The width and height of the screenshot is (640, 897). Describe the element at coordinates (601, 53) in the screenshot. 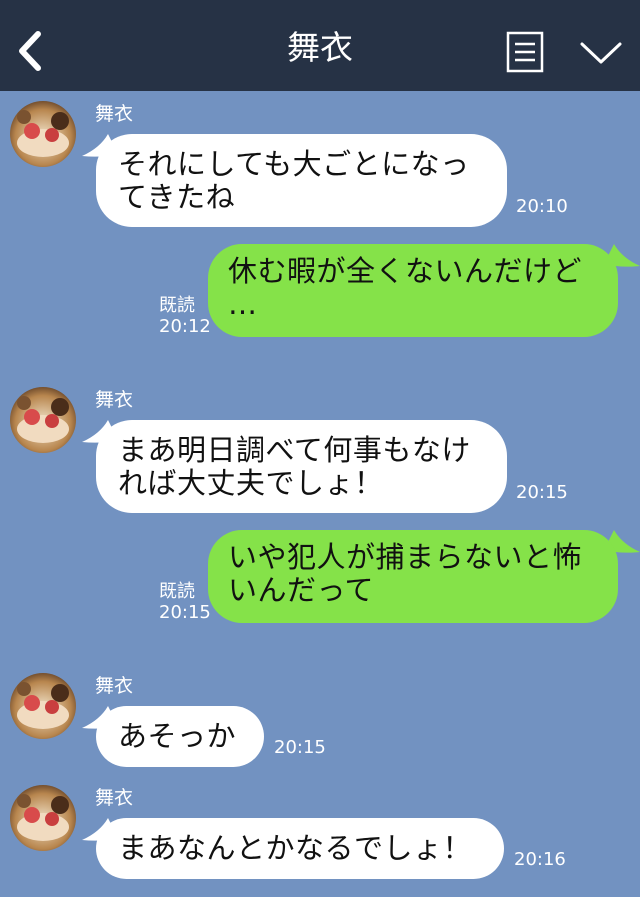

I see `chevron-down-icon` at that location.